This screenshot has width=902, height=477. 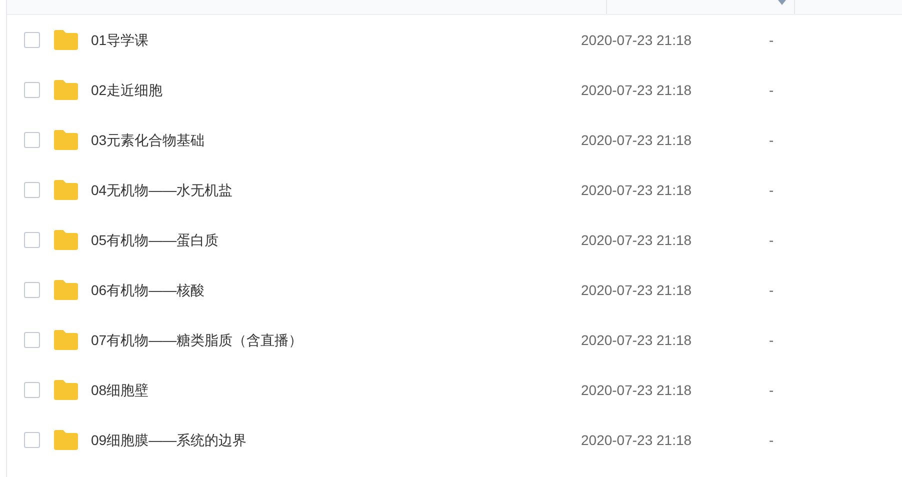 I want to click on sort-caret-icon, so click(x=782, y=2).